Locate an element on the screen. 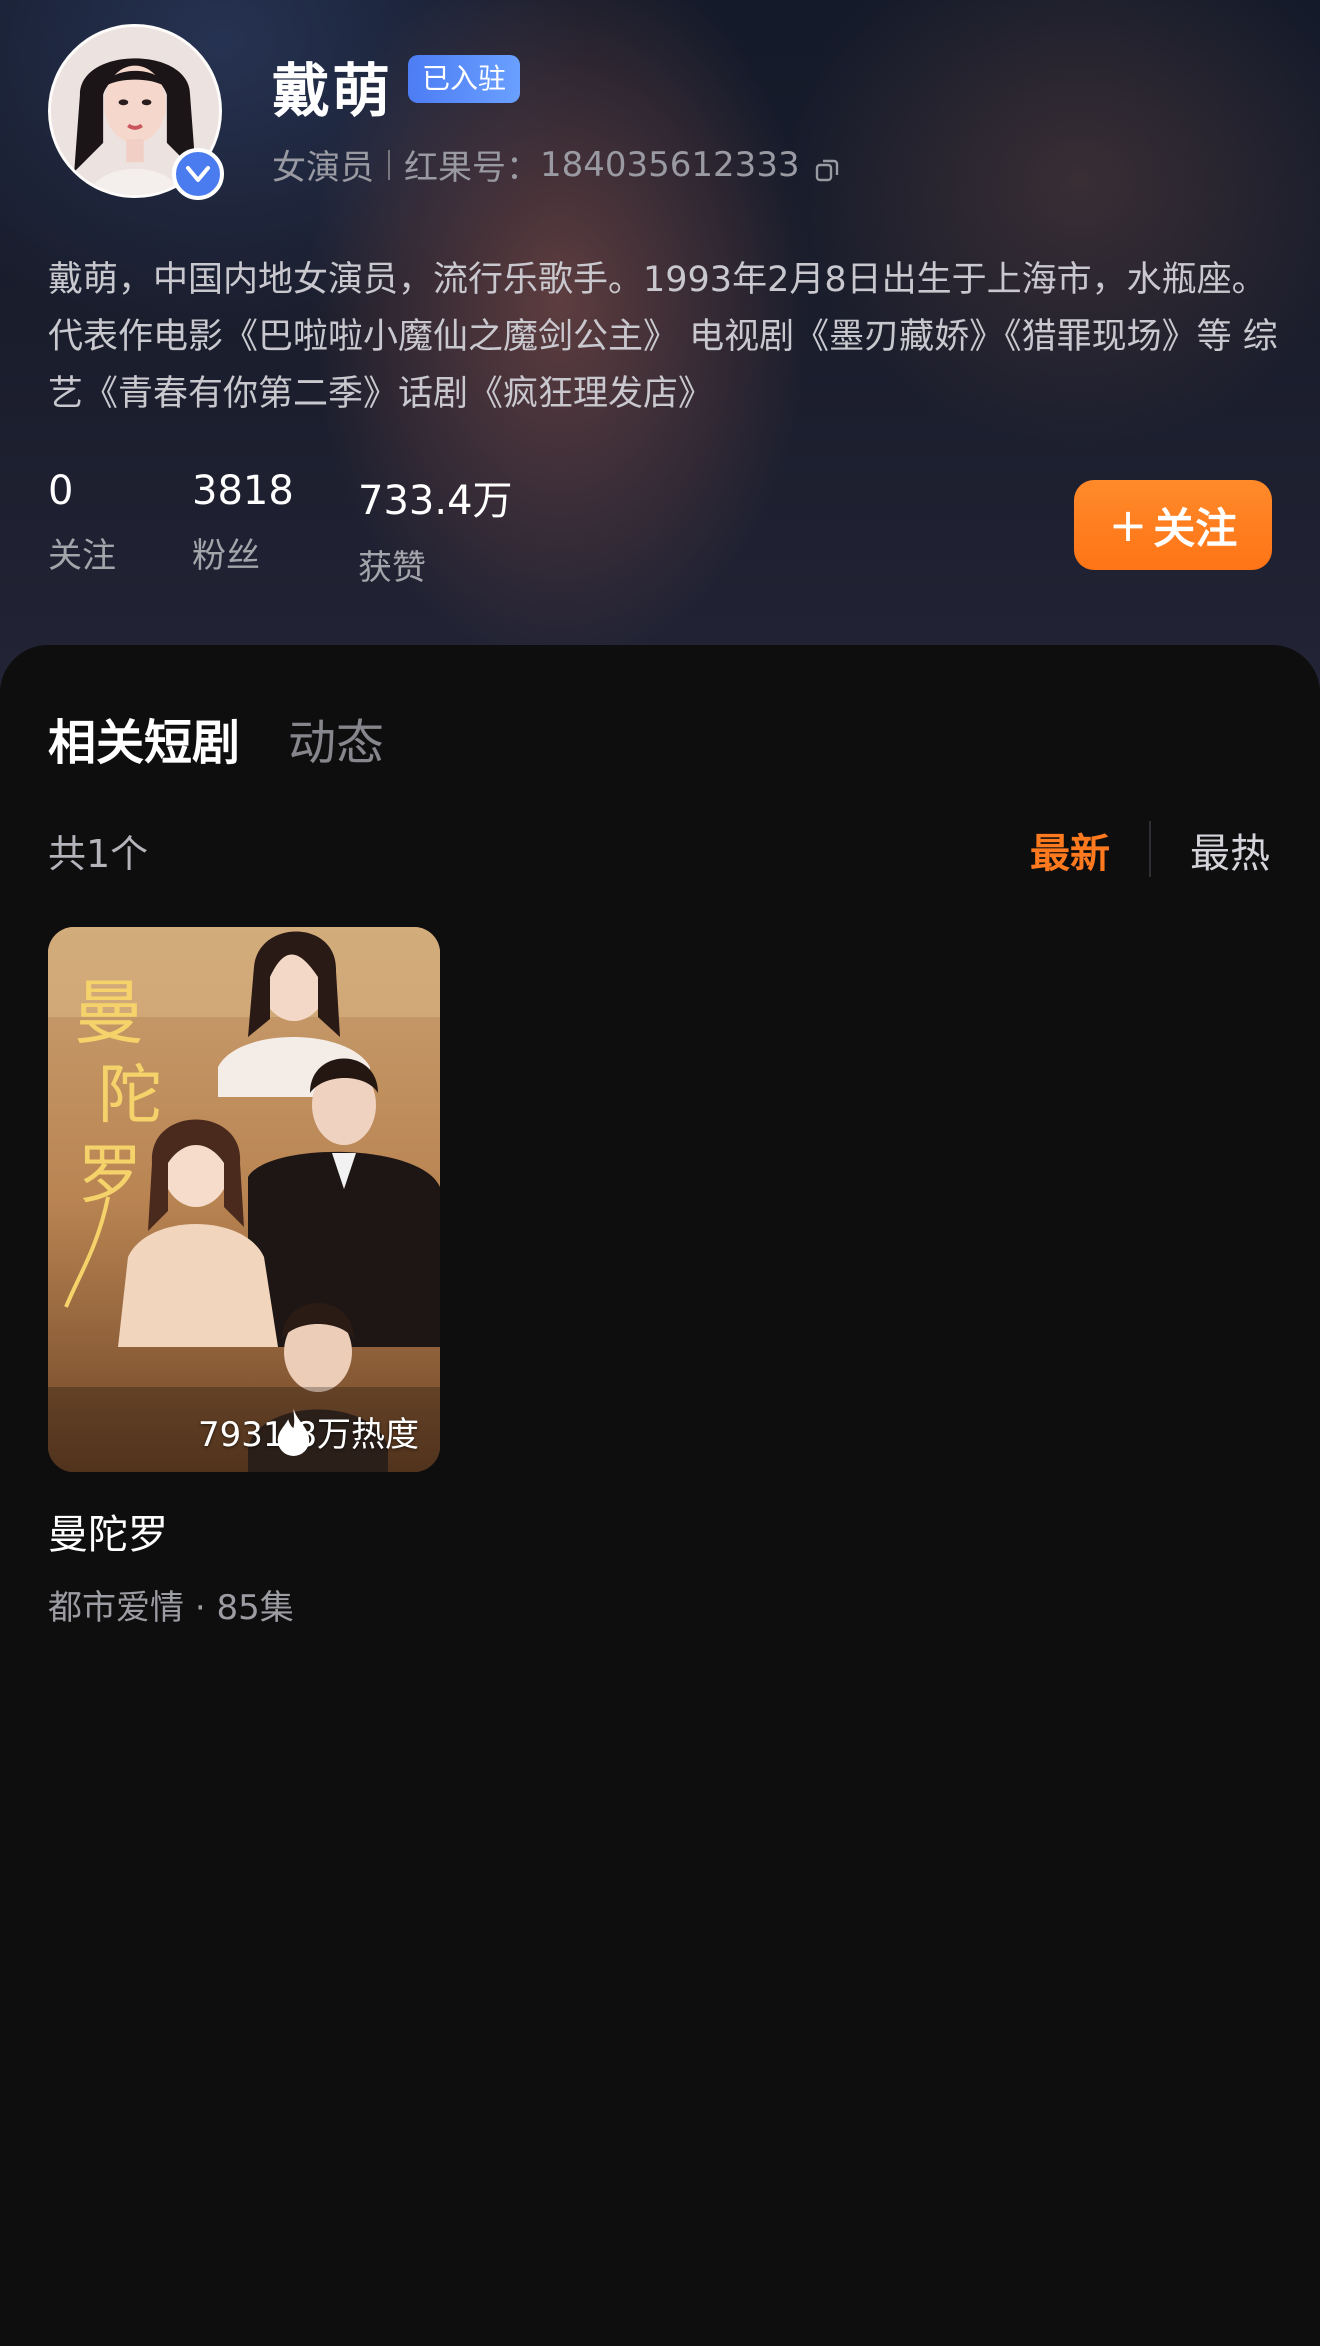 The width and height of the screenshot is (1320, 2346). stat-label: 粉丝 is located at coordinates (226, 556).